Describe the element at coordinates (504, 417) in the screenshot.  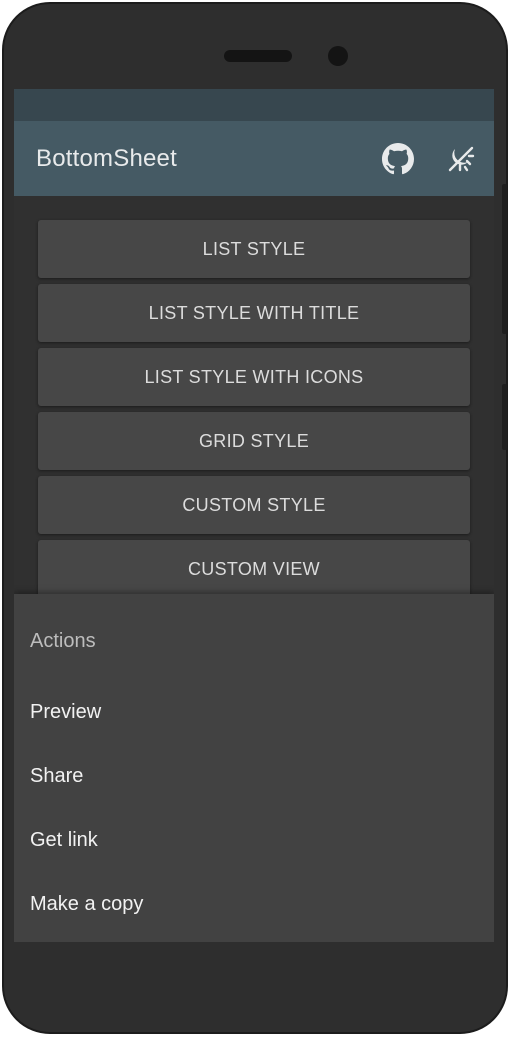
I see `power-button` at that location.